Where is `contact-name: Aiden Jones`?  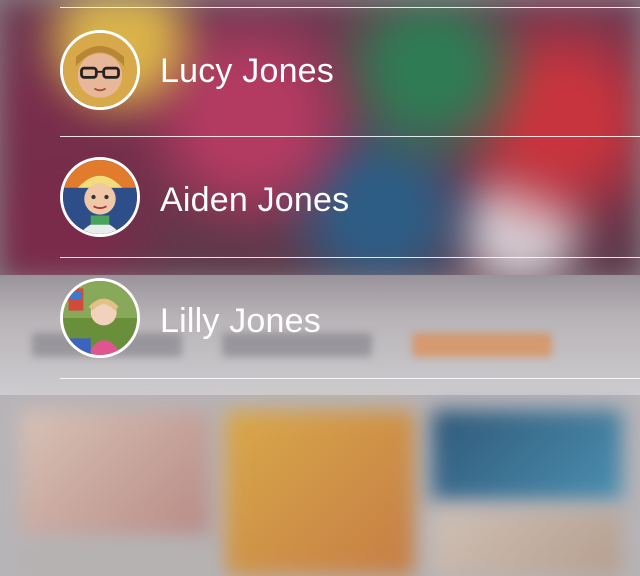 contact-name: Aiden Jones is located at coordinates (255, 200).